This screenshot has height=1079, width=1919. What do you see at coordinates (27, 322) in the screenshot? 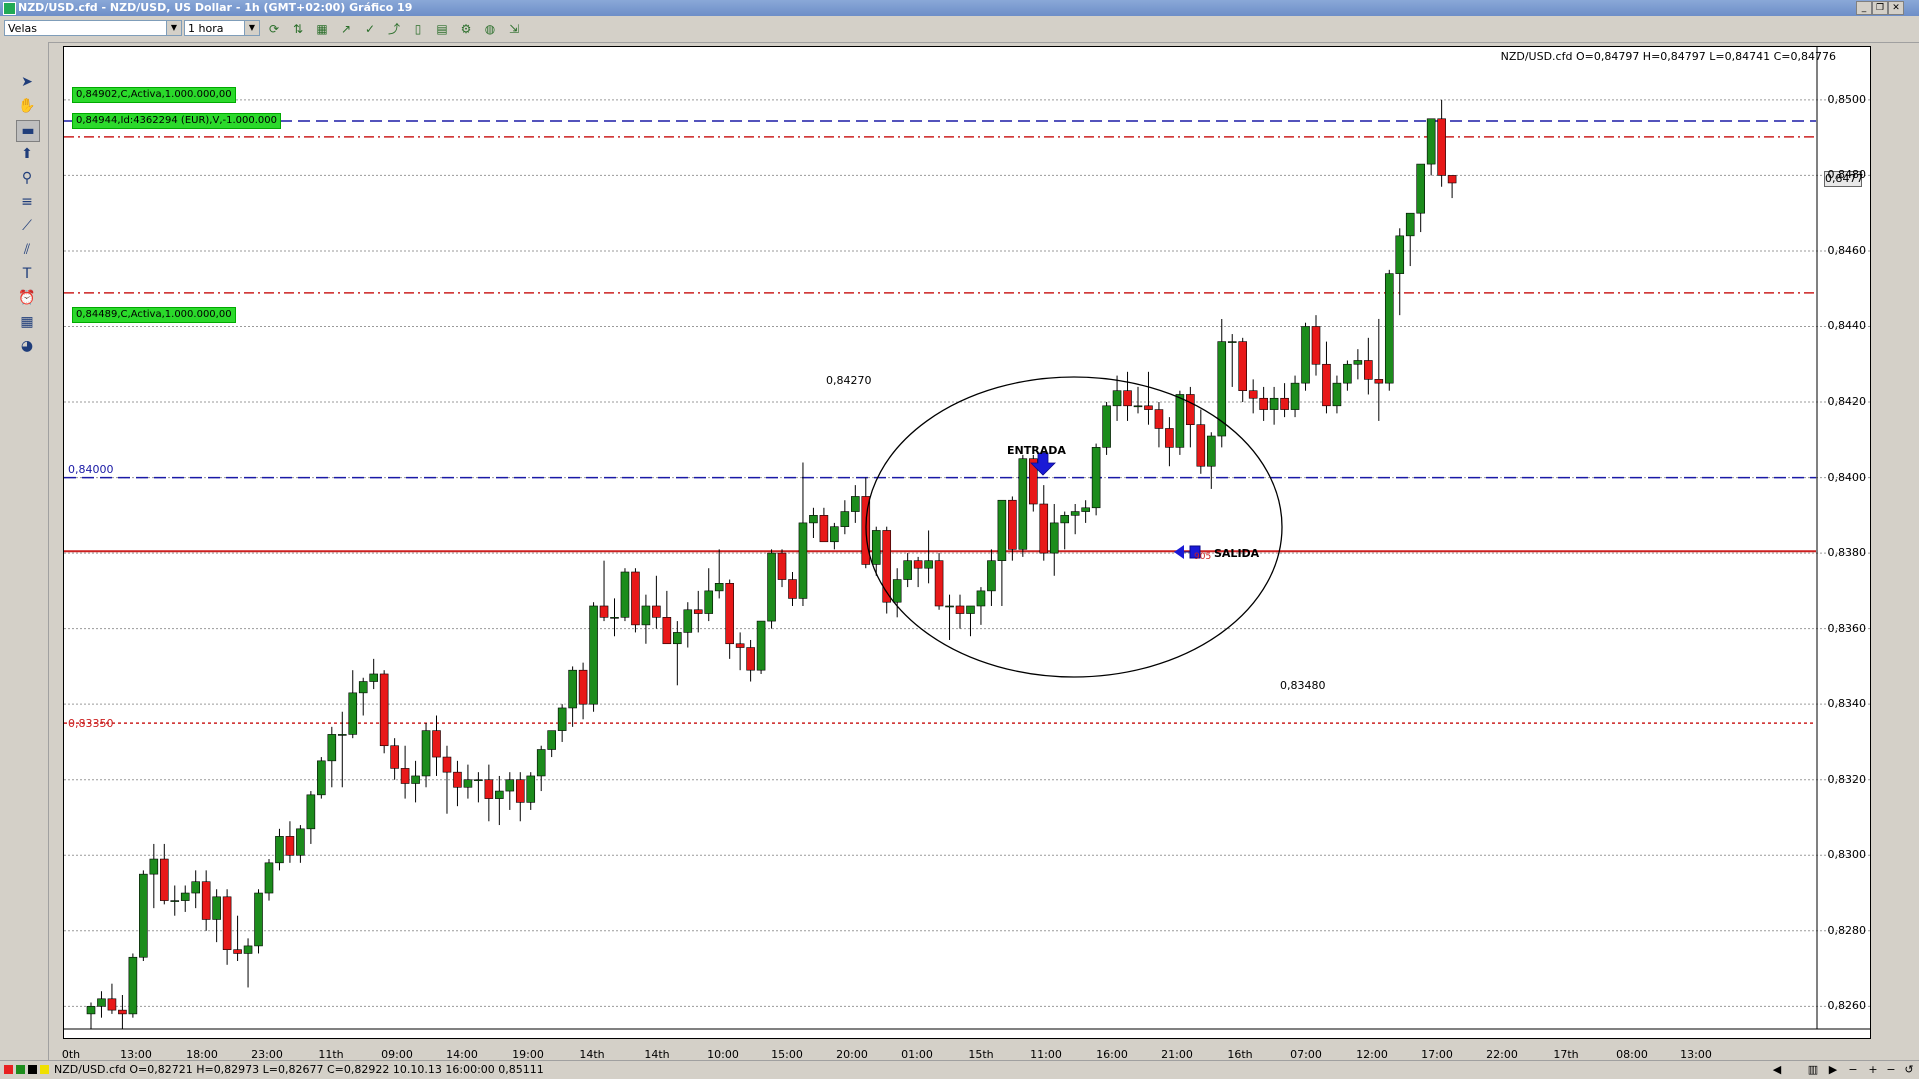
I see `calculator-icon: ▦` at bounding box center [27, 322].